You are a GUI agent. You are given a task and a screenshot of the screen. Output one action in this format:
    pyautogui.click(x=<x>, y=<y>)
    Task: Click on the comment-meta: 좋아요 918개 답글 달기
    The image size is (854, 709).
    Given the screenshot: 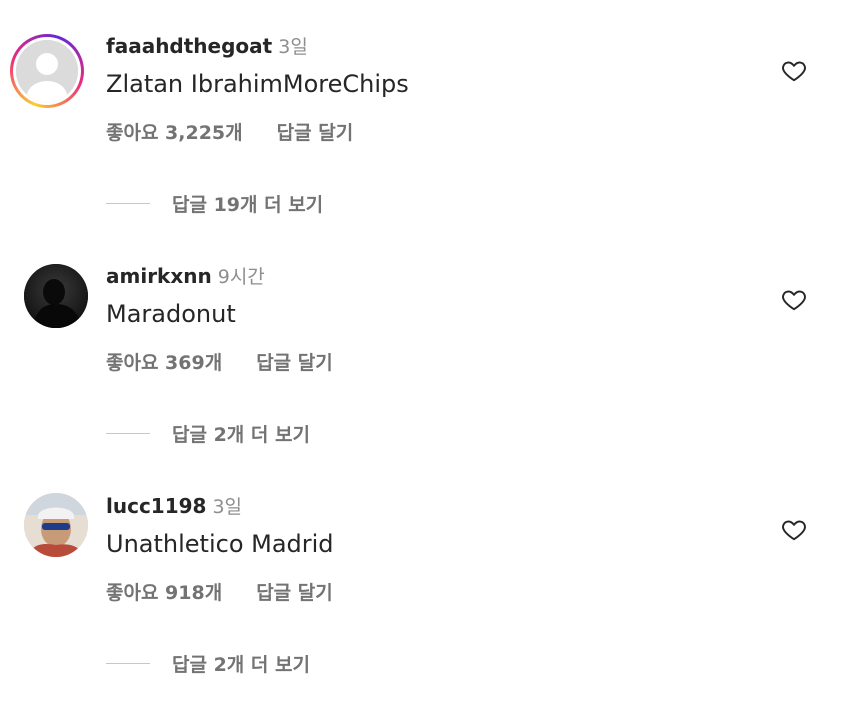 What is the action you would take?
    pyautogui.click(x=219, y=591)
    